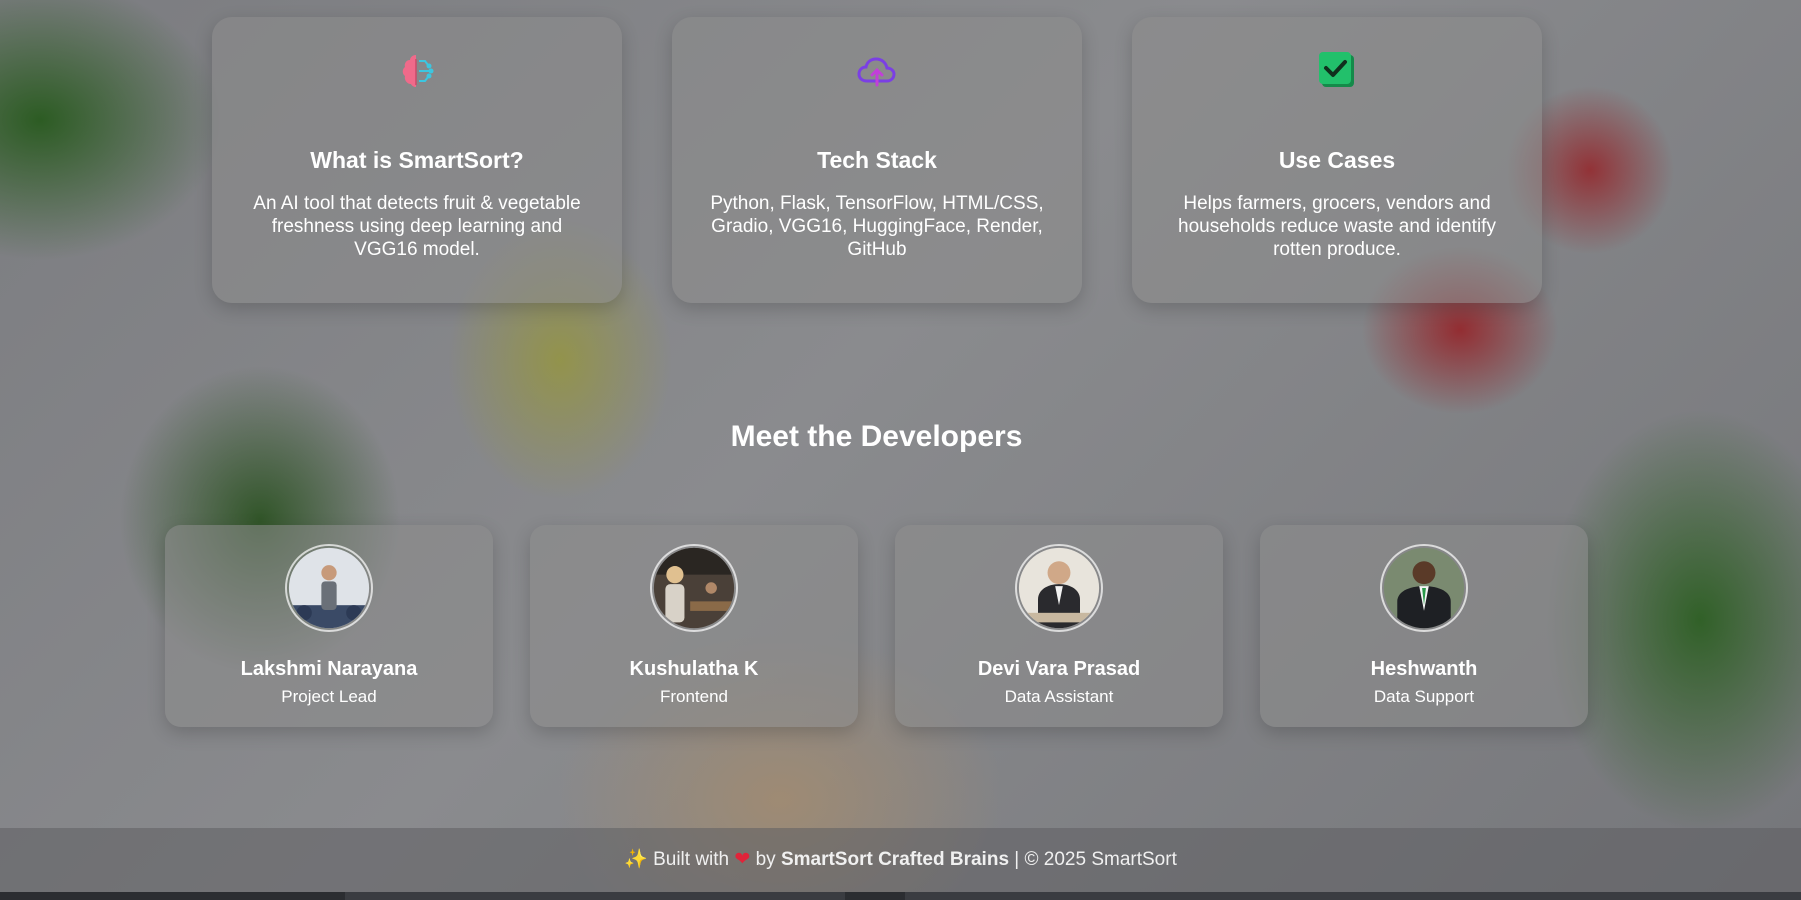 This screenshot has height=900, width=1801. Describe the element at coordinates (691, 859) in the screenshot. I see `footer-built-with: Built with` at that location.